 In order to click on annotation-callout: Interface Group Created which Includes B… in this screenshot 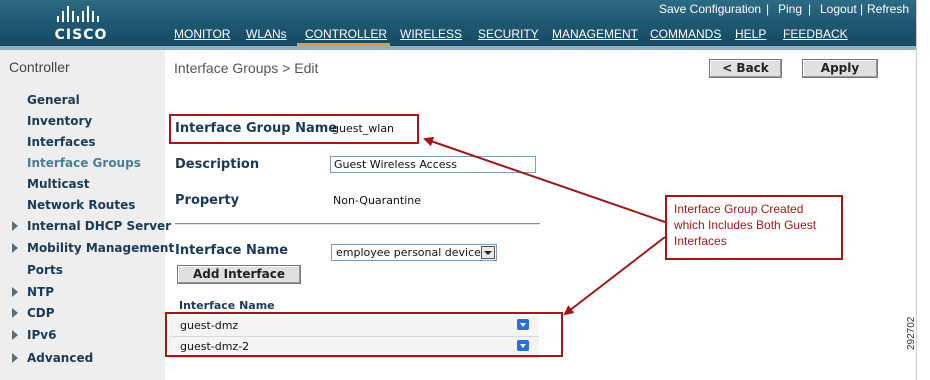, I will do `click(754, 227)`.